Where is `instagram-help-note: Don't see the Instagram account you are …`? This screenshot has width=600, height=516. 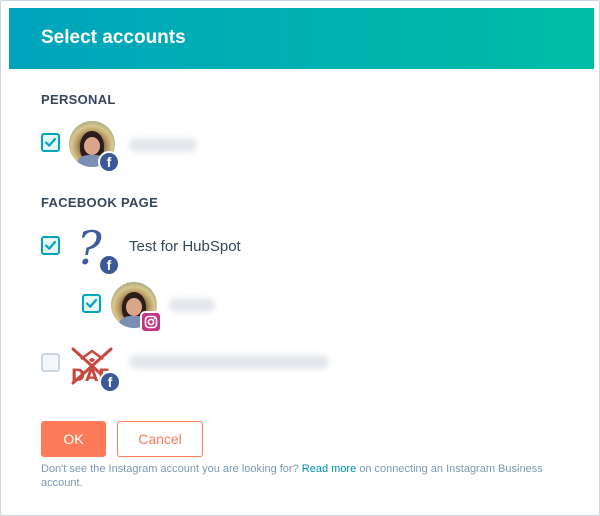
instagram-help-note: Don't see the Instagram account you are … is located at coordinates (301, 476).